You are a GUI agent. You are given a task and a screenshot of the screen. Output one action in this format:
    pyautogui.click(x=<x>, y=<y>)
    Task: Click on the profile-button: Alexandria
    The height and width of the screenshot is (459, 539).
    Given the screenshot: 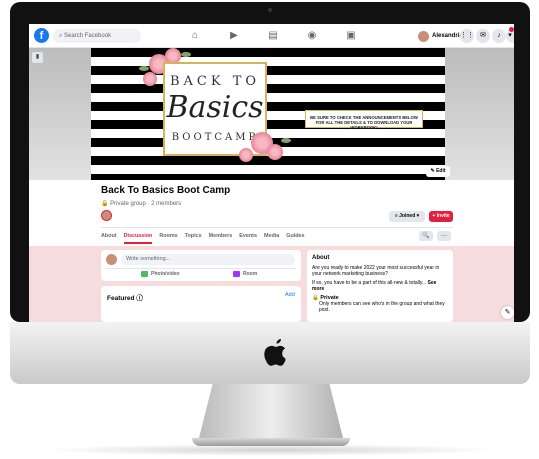 What is the action you would take?
    pyautogui.click(x=440, y=36)
    